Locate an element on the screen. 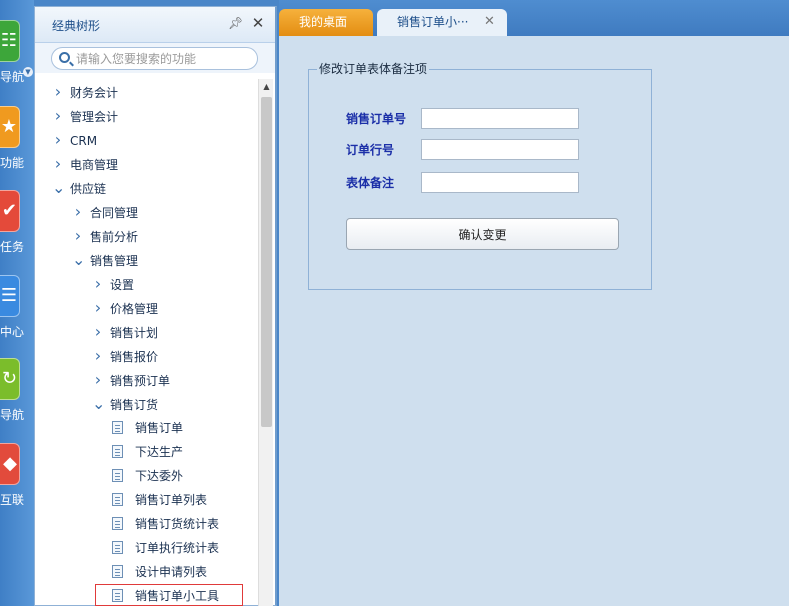 This screenshot has width=789, height=606. rail-item: ☰ 中心 is located at coordinates (17, 315).